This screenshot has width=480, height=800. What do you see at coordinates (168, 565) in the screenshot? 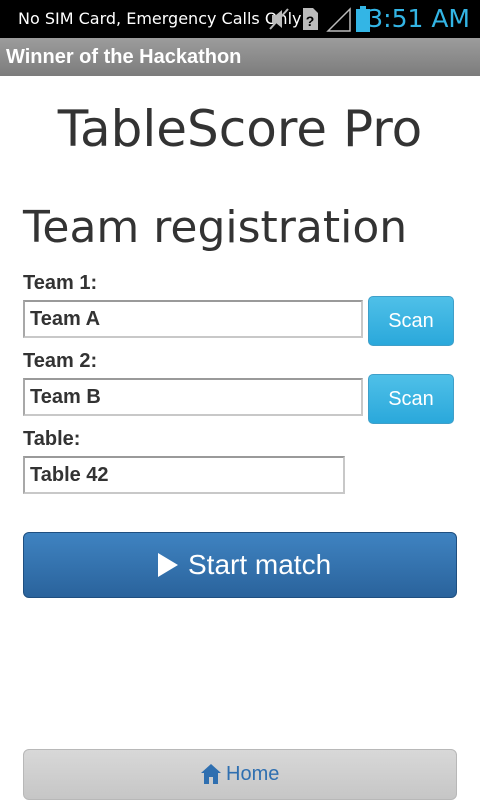
I see `play-icon` at bounding box center [168, 565].